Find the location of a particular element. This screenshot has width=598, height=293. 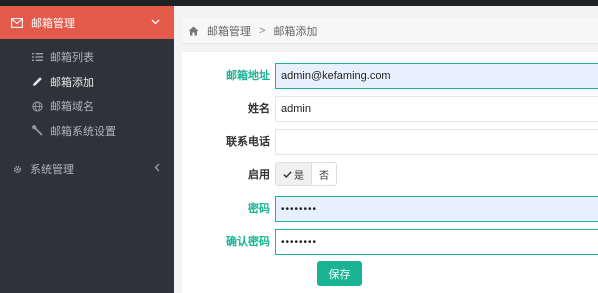

sidebar-item-label: 邮箱列表 is located at coordinates (72, 58).